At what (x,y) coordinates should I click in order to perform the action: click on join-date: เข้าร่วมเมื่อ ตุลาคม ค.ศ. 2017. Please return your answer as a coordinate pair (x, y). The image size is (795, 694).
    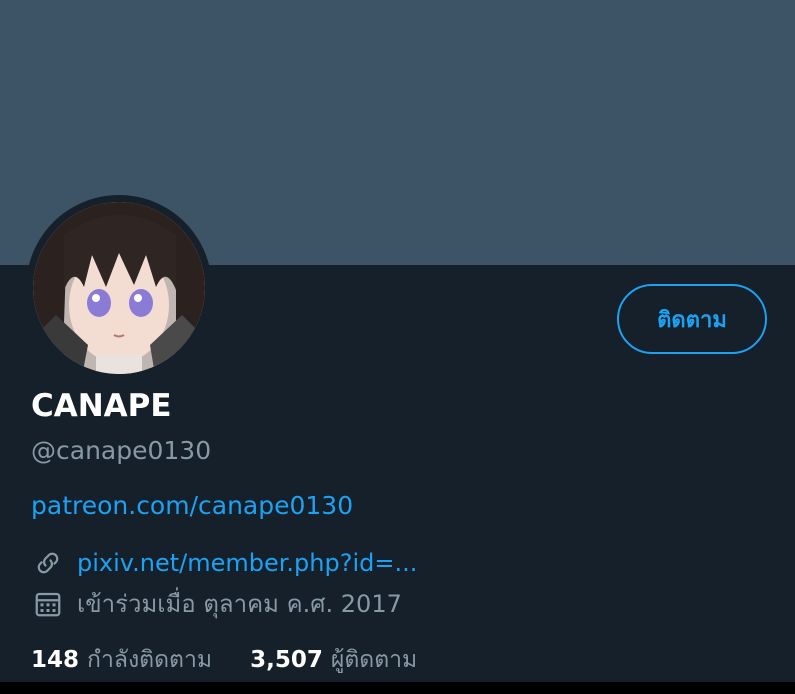
    Looking at the image, I should click on (239, 604).